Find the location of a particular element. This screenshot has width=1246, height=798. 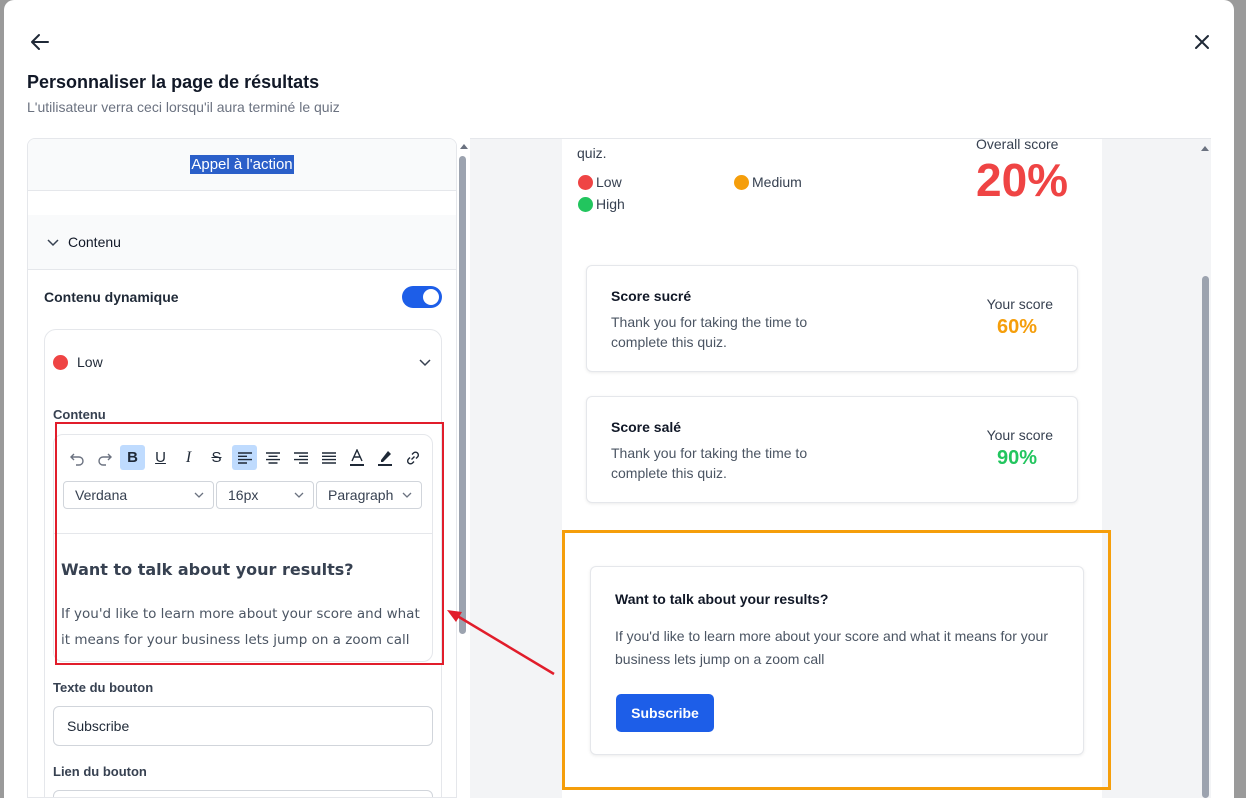

button-text-input: Subscribe is located at coordinates (243, 726).